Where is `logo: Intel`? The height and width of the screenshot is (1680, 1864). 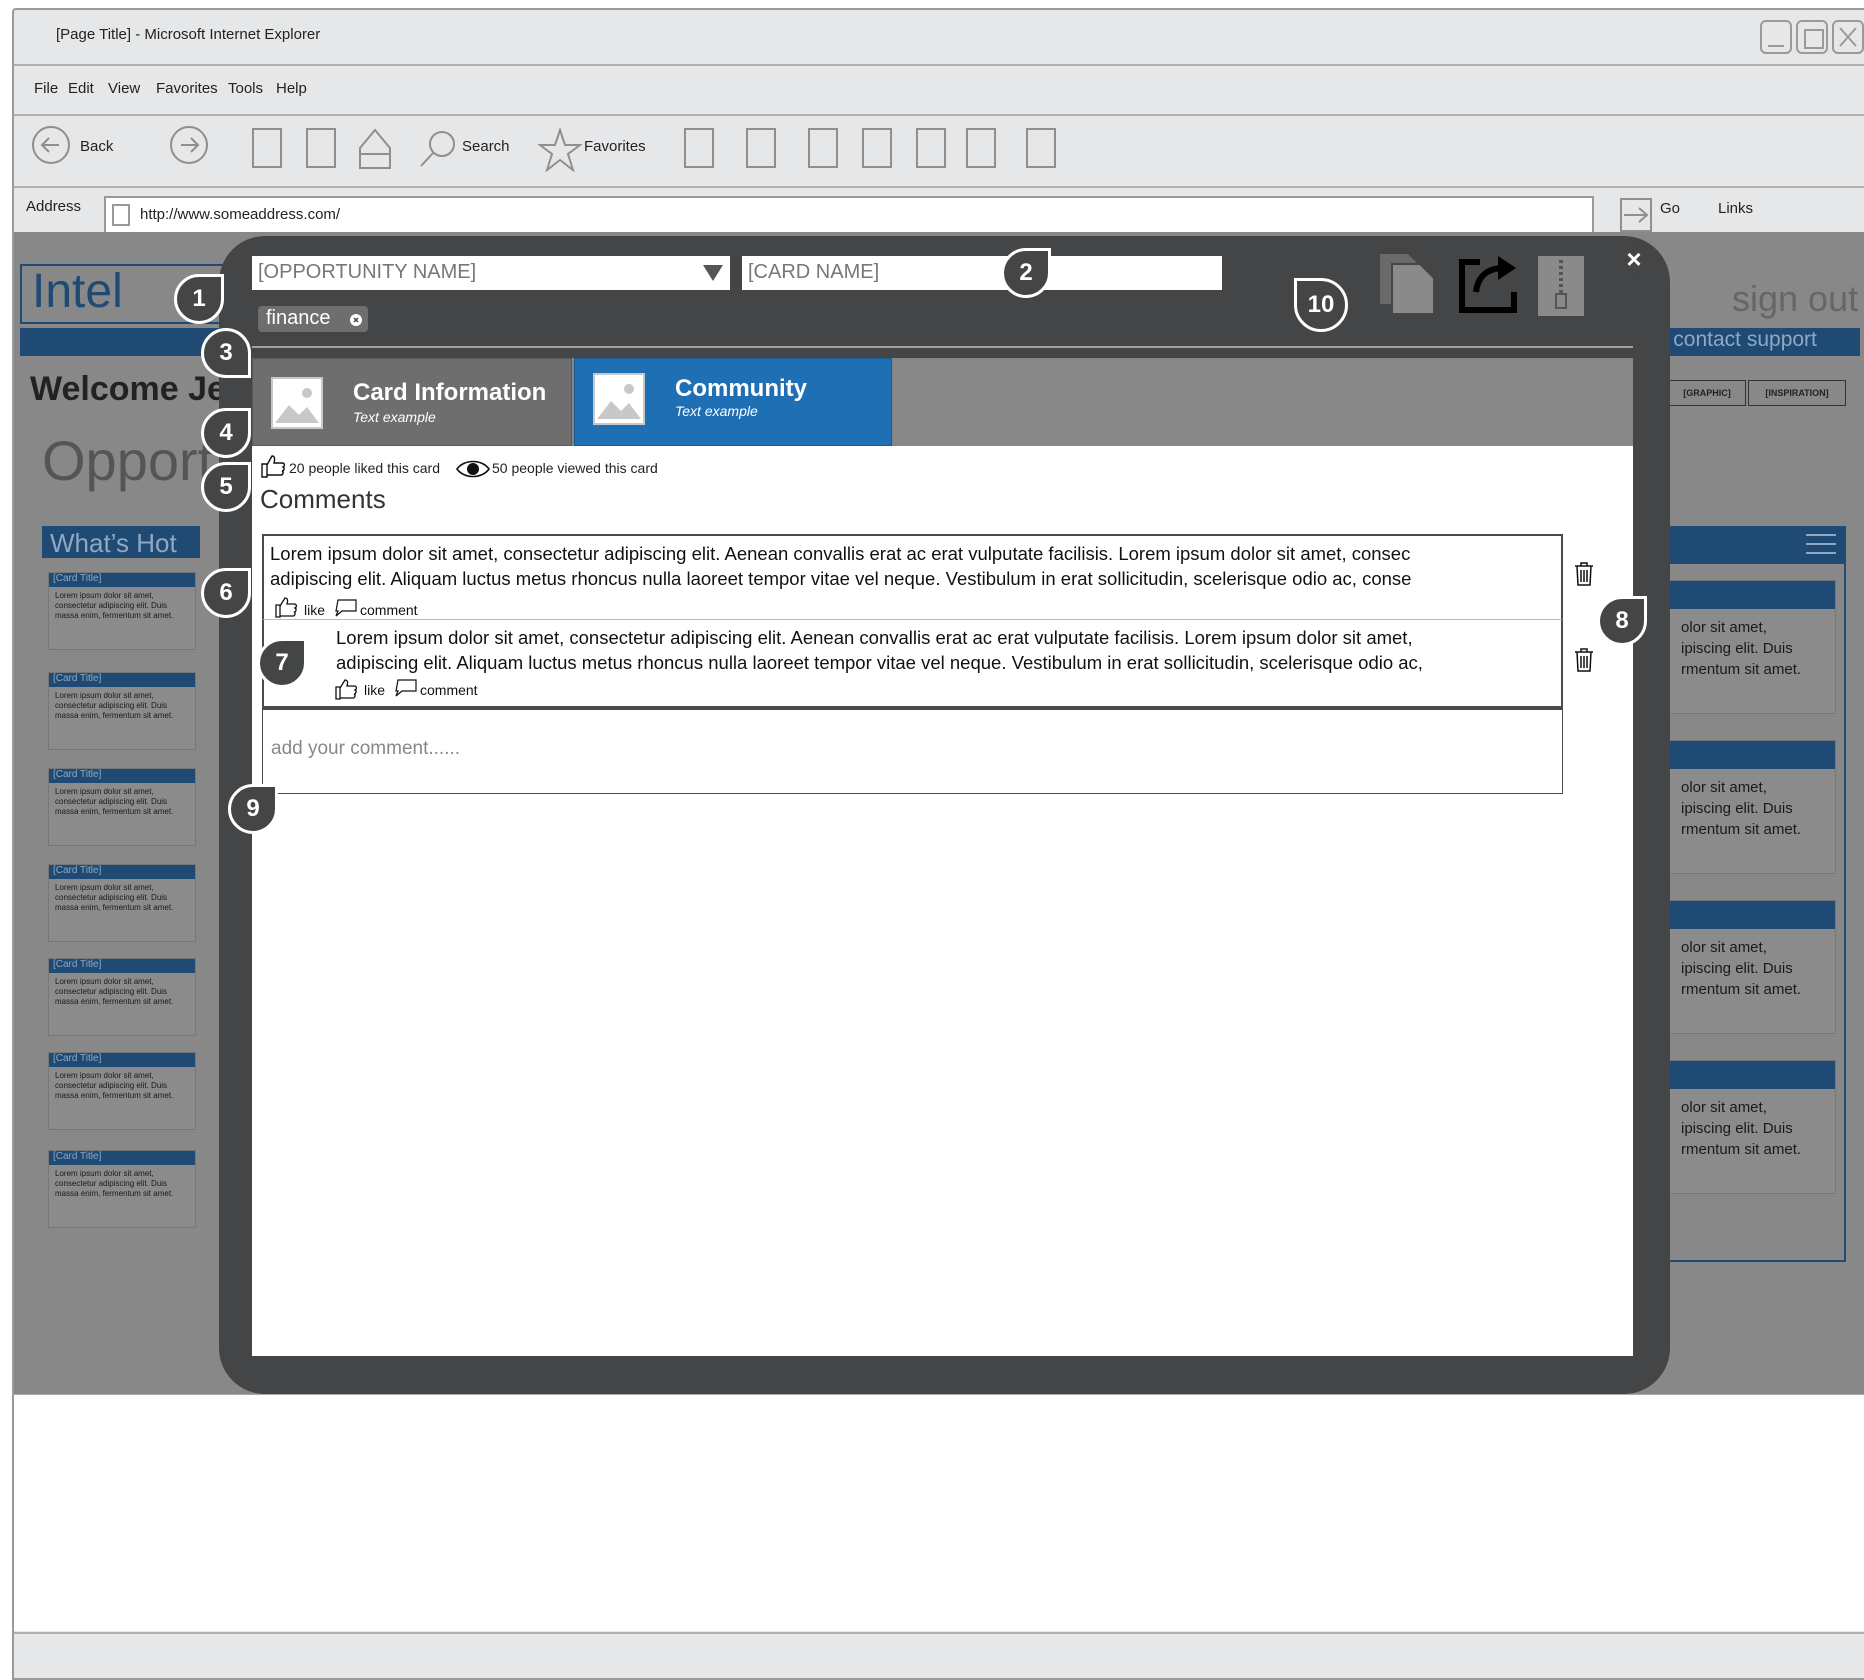
logo: Intel is located at coordinates (77, 291).